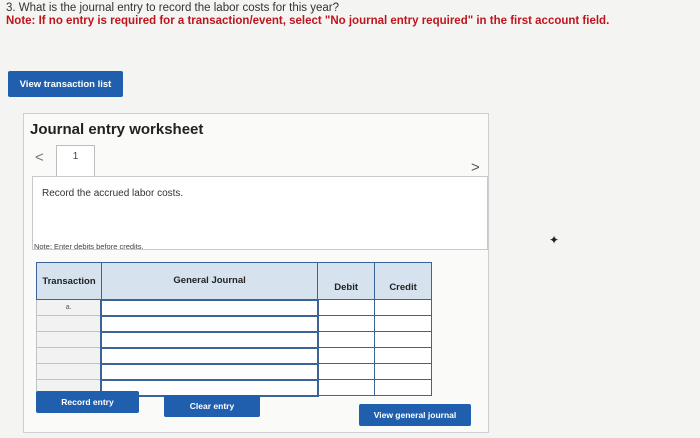 The height and width of the screenshot is (438, 700). Describe the element at coordinates (69, 281) in the screenshot. I see `header-transaction: Transaction` at that location.